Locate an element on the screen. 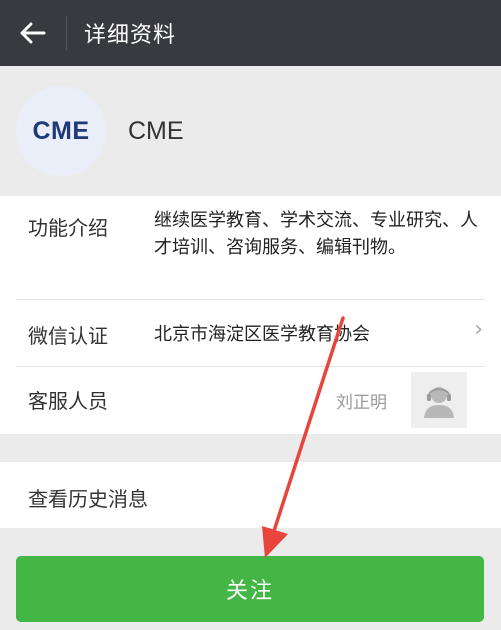  certification-label: 微信认证 is located at coordinates (68, 336).